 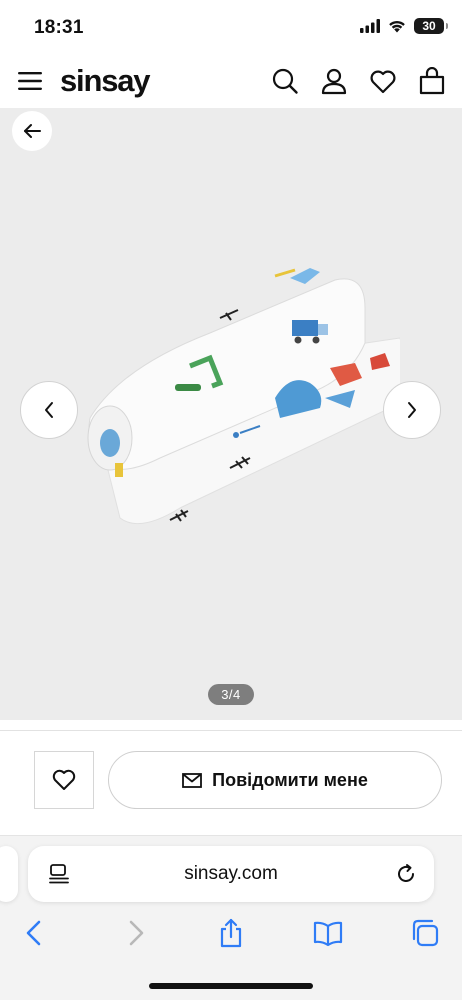 What do you see at coordinates (231, 82) in the screenshot?
I see `site-header: sinsay` at bounding box center [231, 82].